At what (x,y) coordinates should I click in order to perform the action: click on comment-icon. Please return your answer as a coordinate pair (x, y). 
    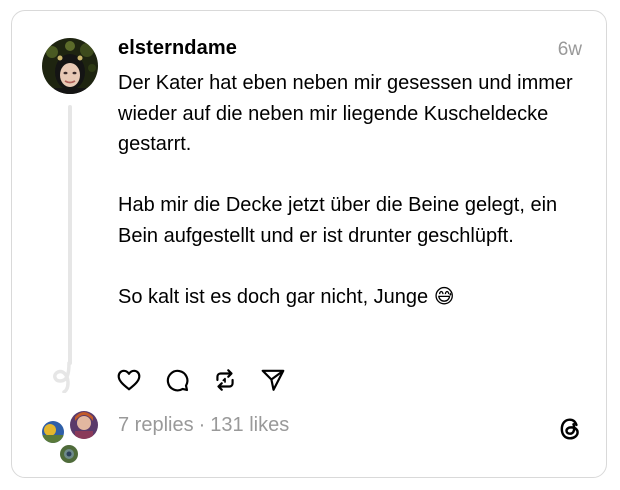
    Looking at the image, I should click on (177, 380).